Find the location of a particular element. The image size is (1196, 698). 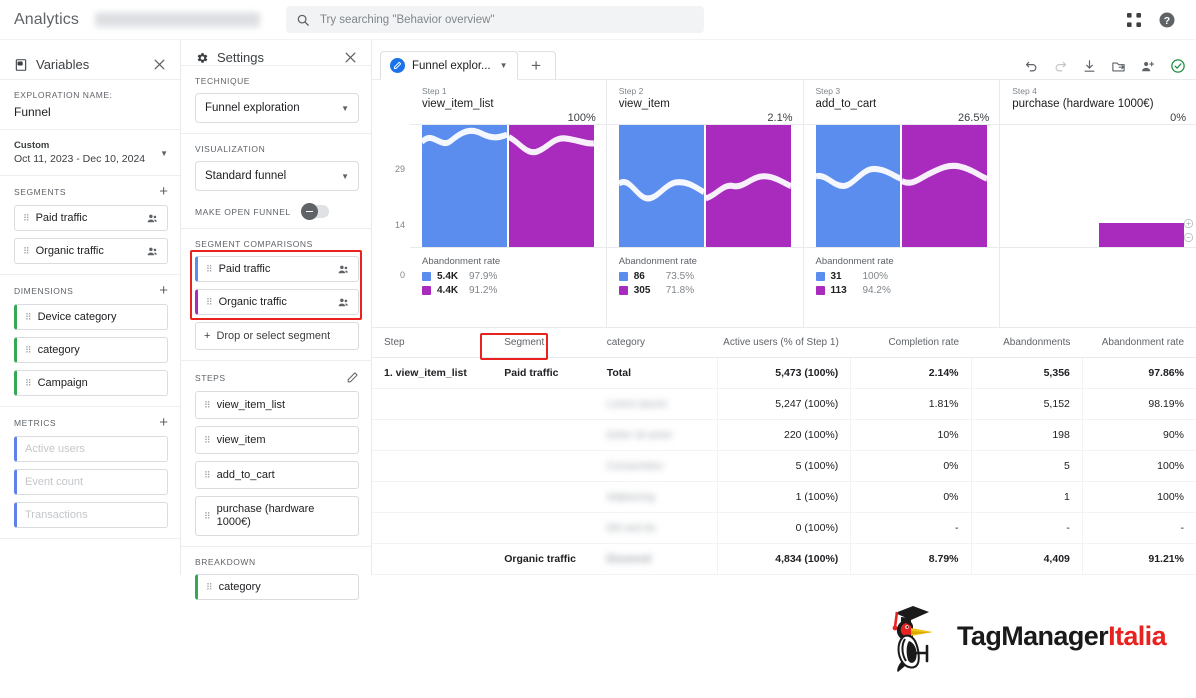

chart-zoom-controls is located at coordinates (1188, 230).